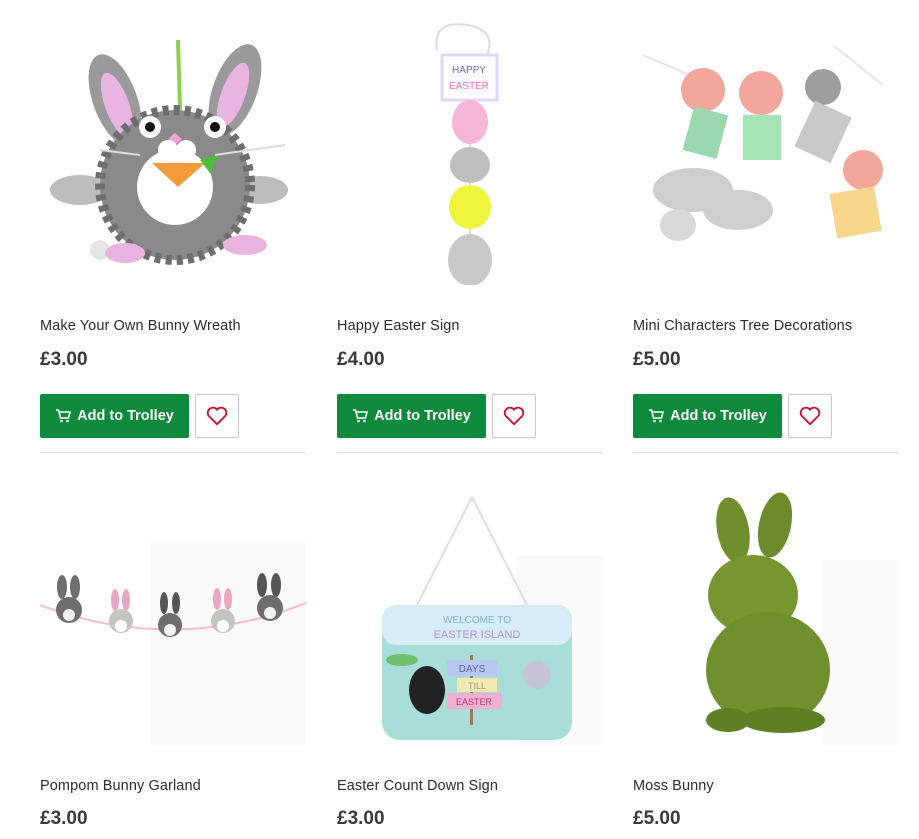 This screenshot has width=919, height=839. I want to click on sign-text: EASTER ISLAND, so click(477, 635).